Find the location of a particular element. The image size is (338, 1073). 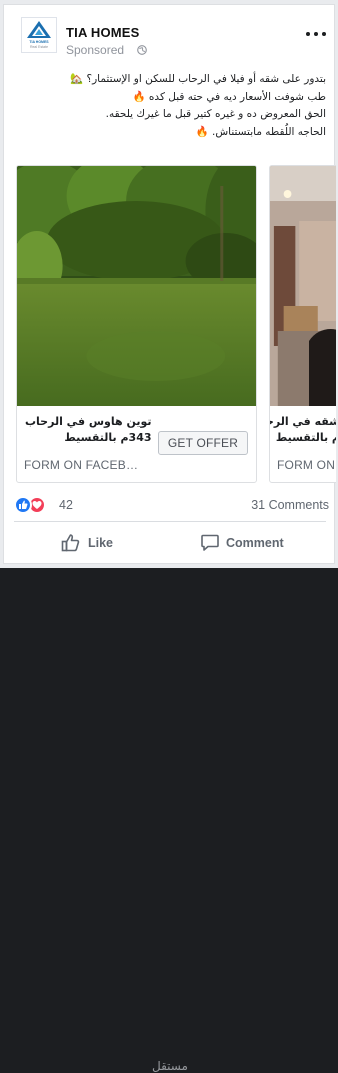

reaction-count: 42 is located at coordinates (66, 505).